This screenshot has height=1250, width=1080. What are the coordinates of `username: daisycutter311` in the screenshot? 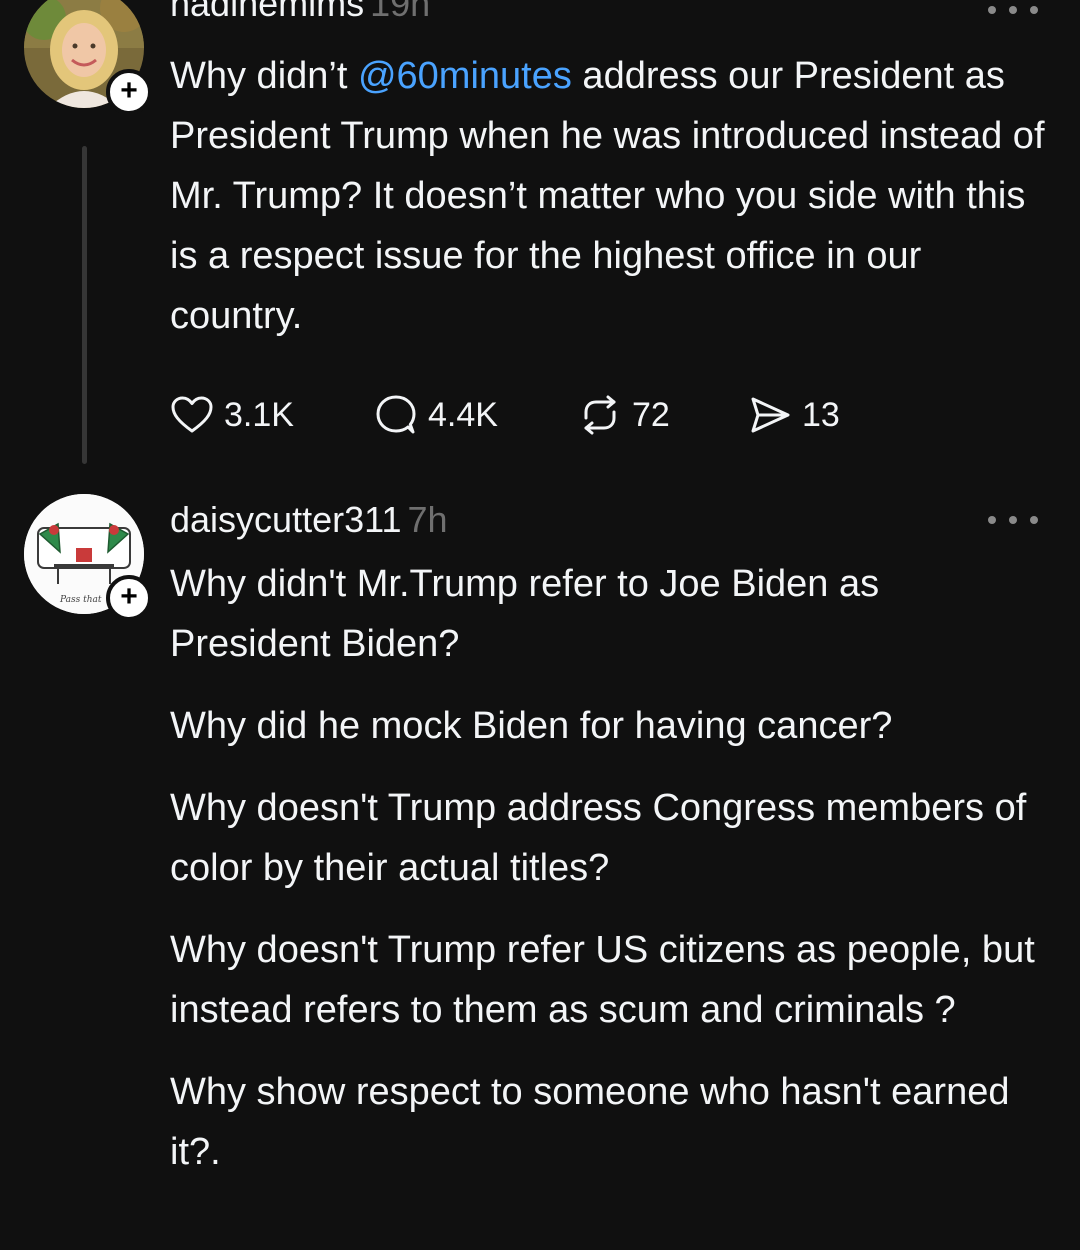 It's located at (285, 519).